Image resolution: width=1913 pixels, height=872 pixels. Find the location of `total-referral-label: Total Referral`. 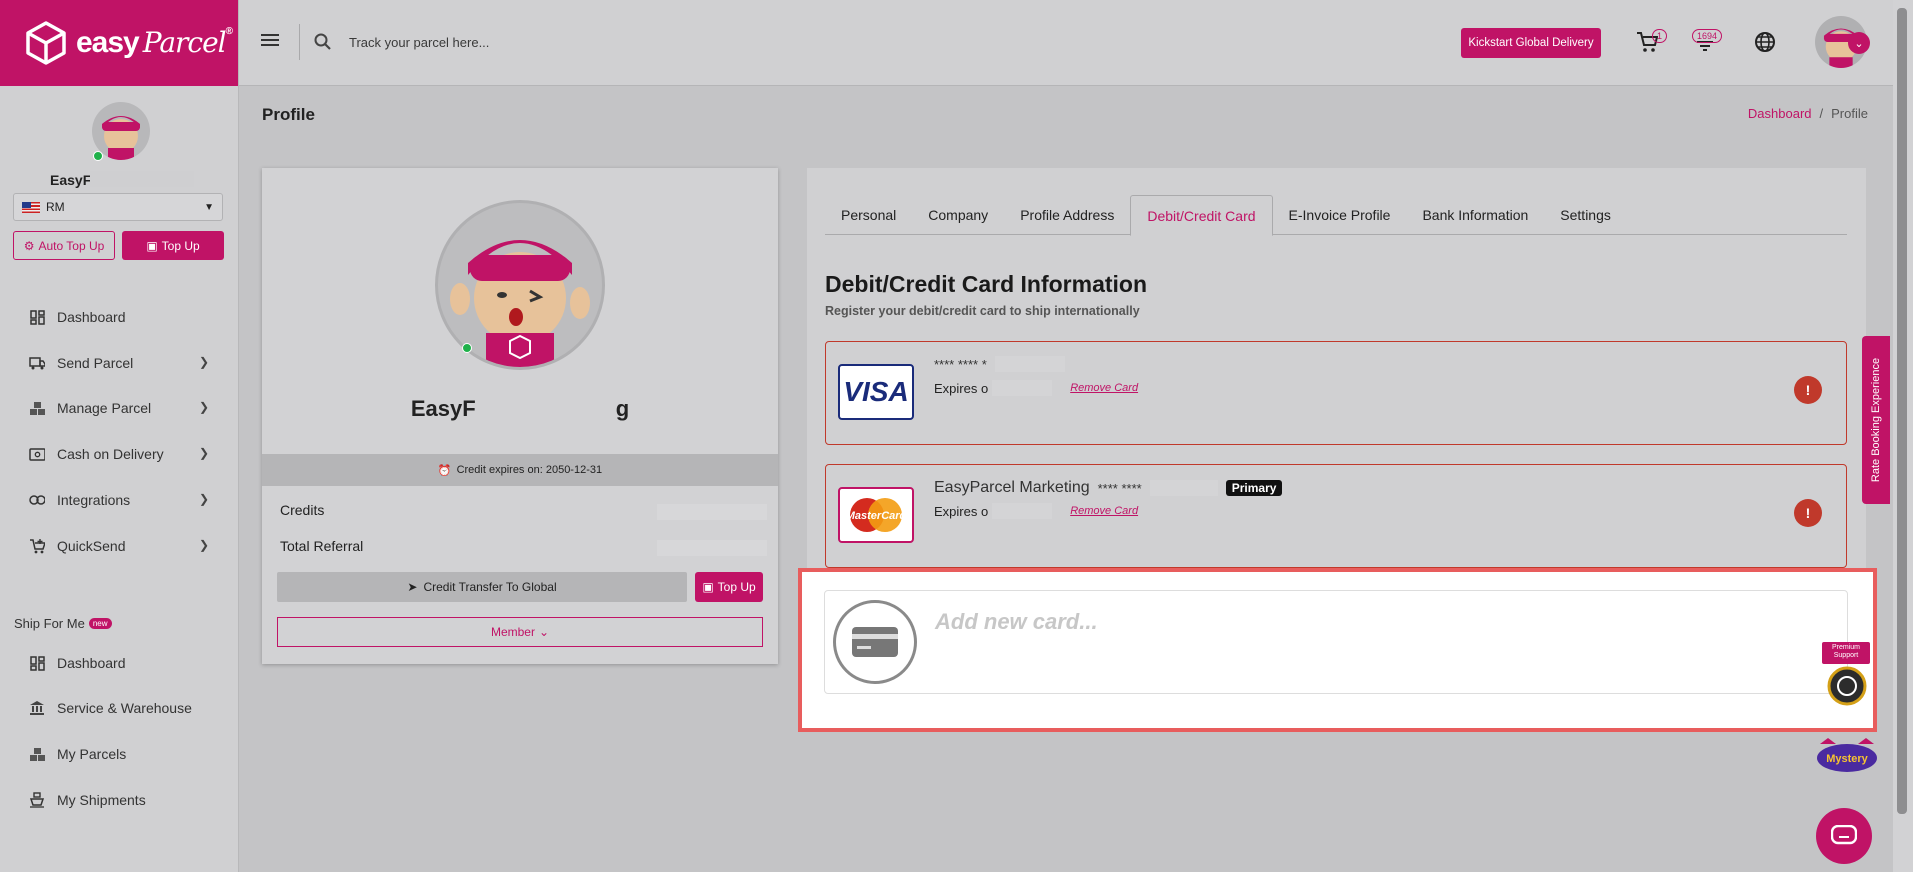

total-referral-label: Total Referral is located at coordinates (322, 546).